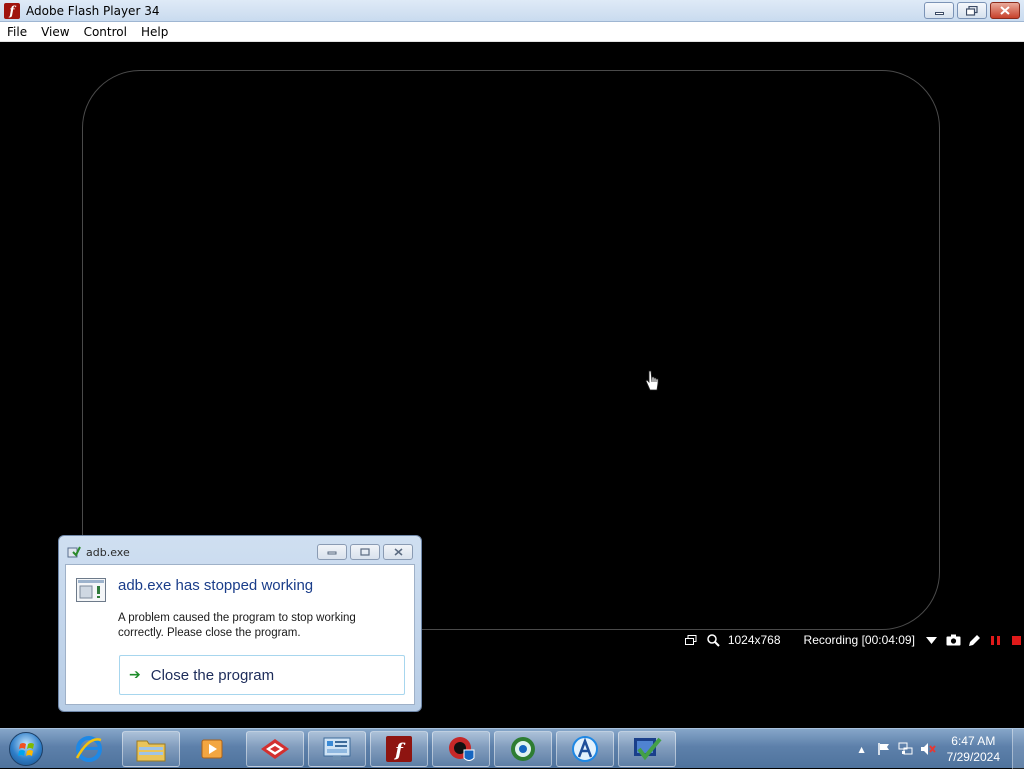 This screenshot has width=1024, height=769. Describe the element at coordinates (884, 749) in the screenshot. I see `action-center-flag-icon` at that location.